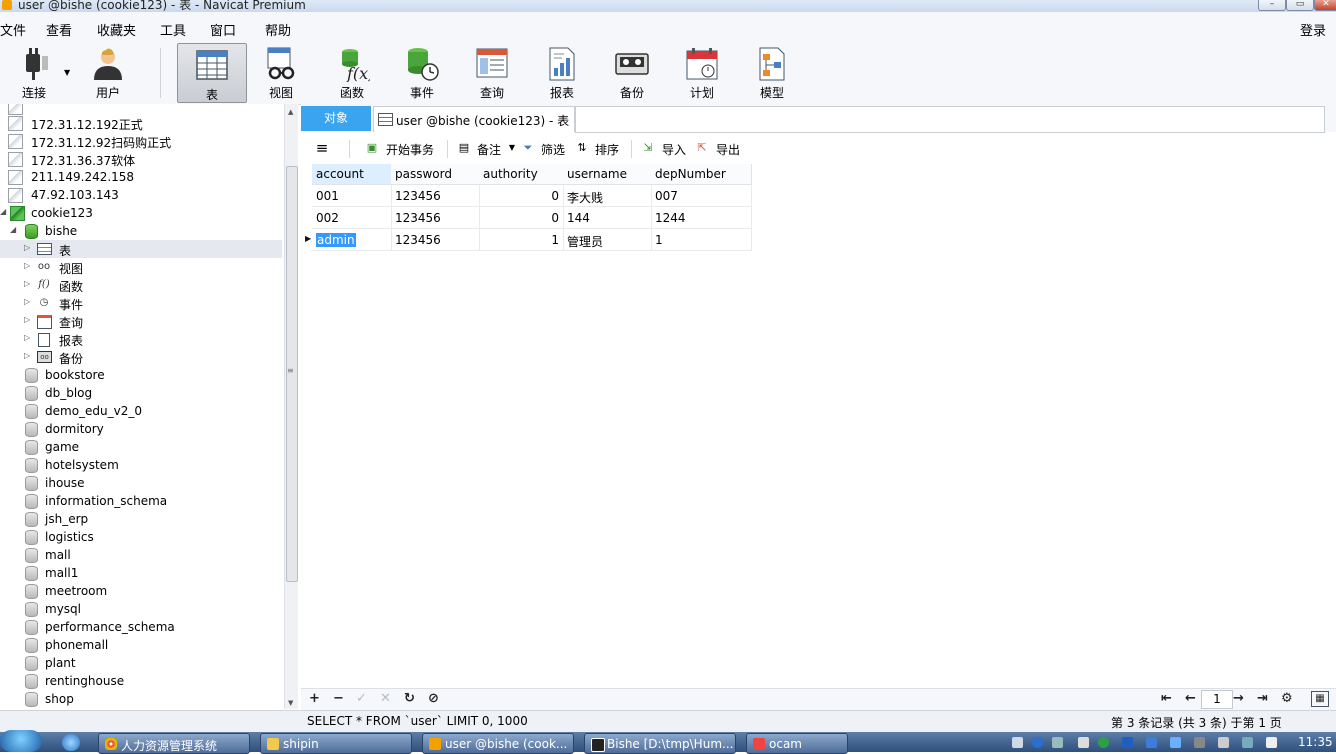  Describe the element at coordinates (141, 645) in the screenshot. I see `tree-database: phonemall` at that location.